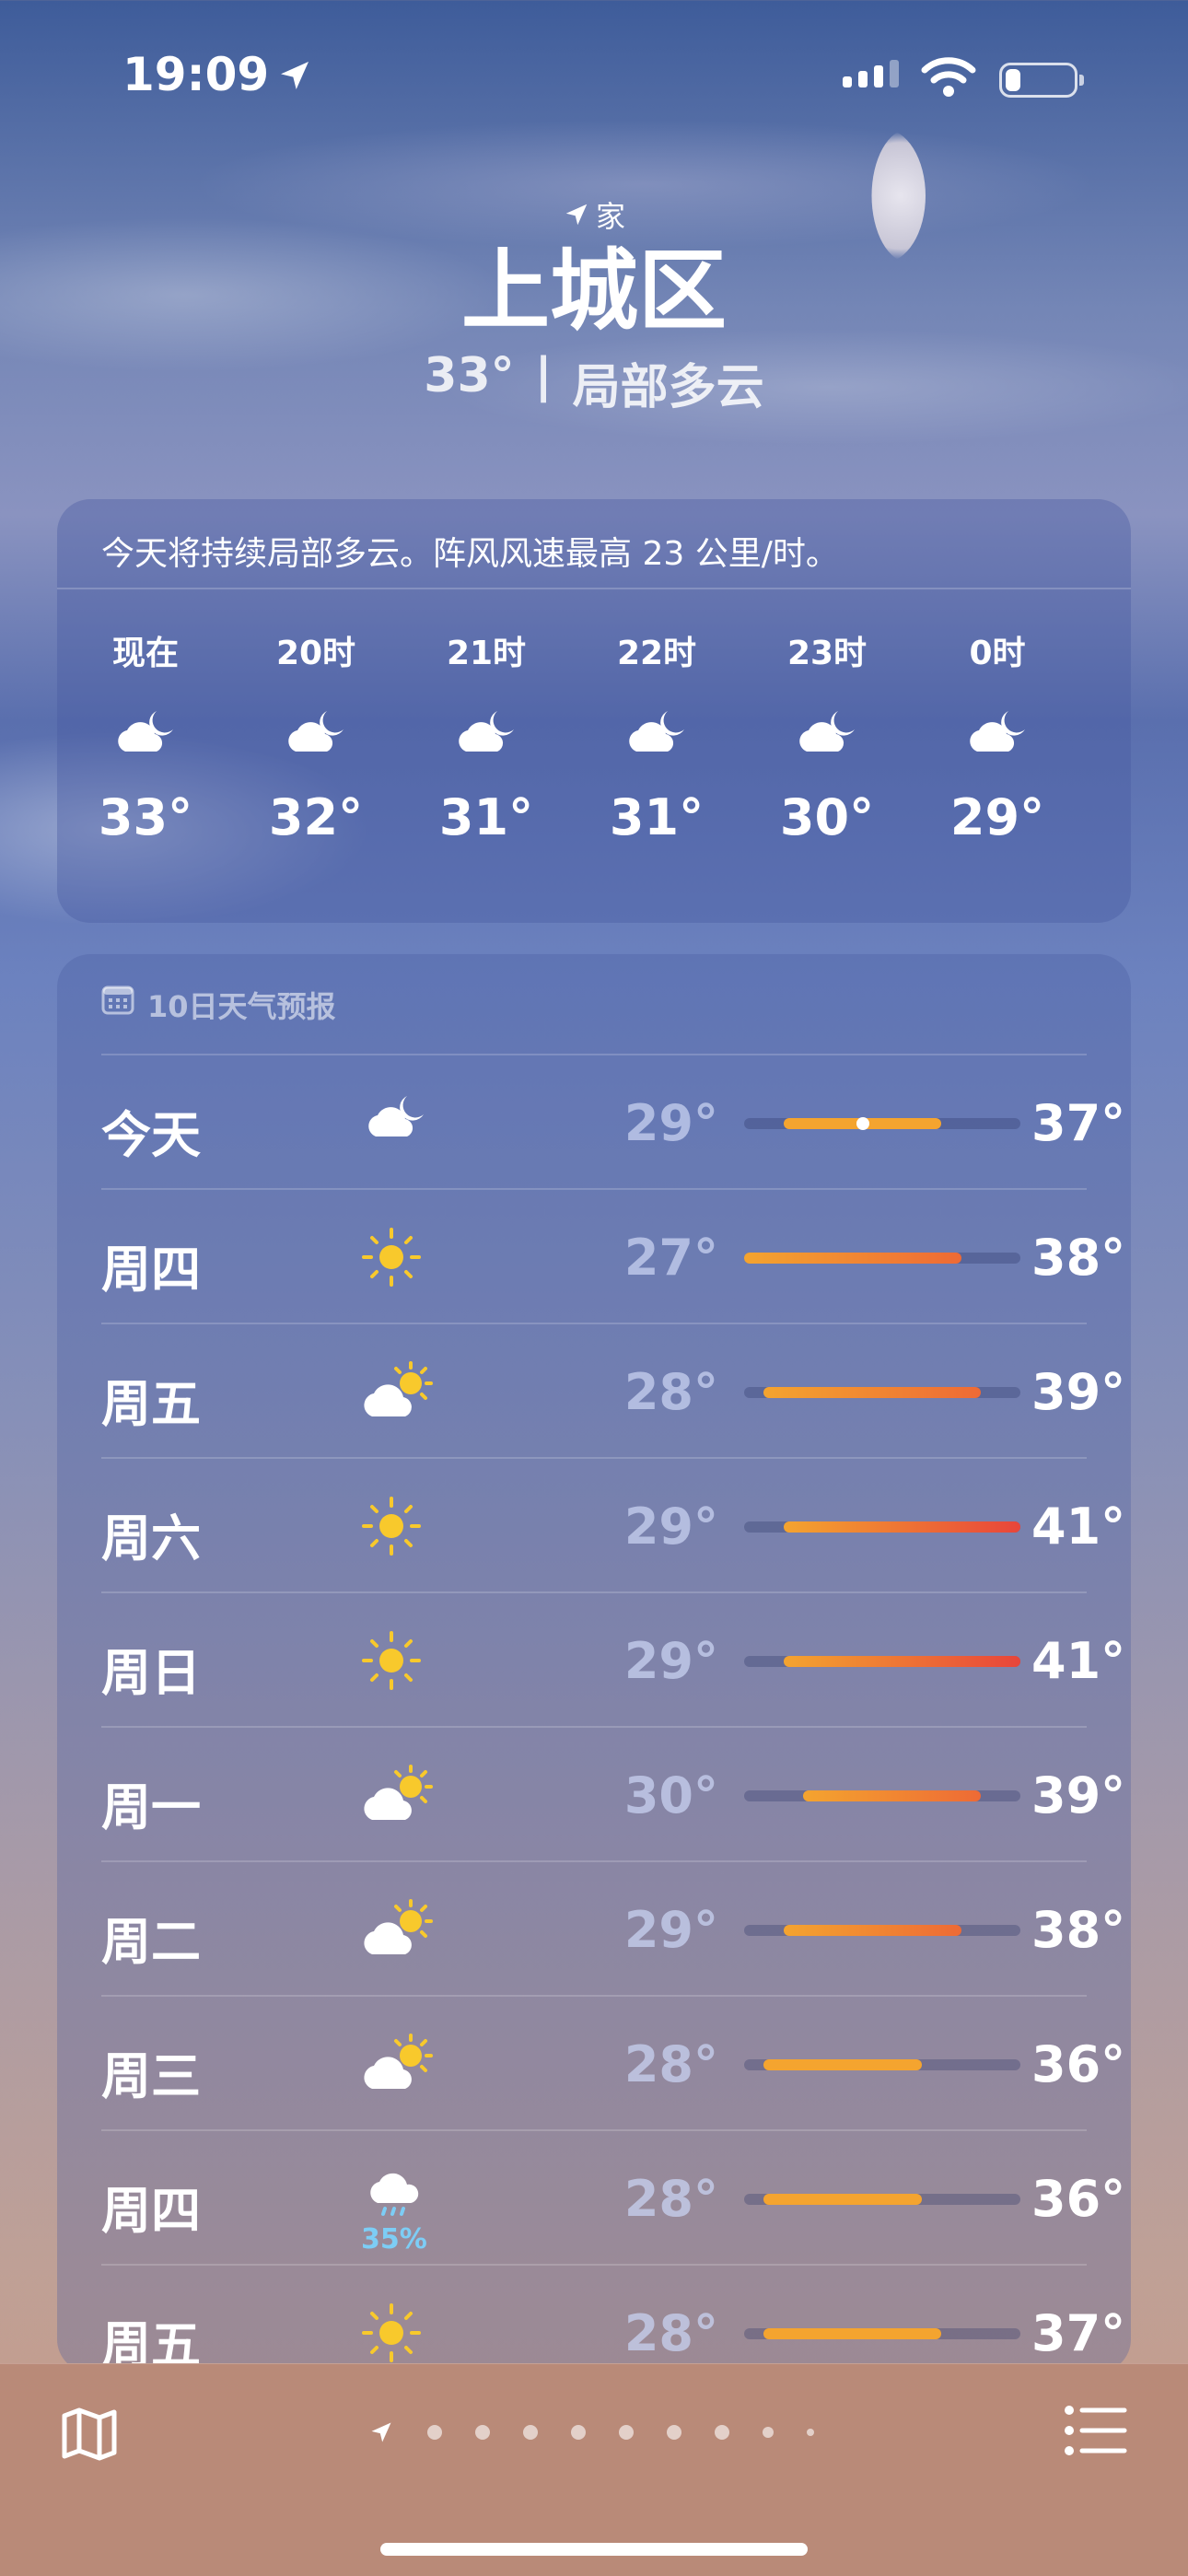 Image resolution: width=1188 pixels, height=2576 pixels. What do you see at coordinates (196, 74) in the screenshot?
I see `status-time: 19:09` at bounding box center [196, 74].